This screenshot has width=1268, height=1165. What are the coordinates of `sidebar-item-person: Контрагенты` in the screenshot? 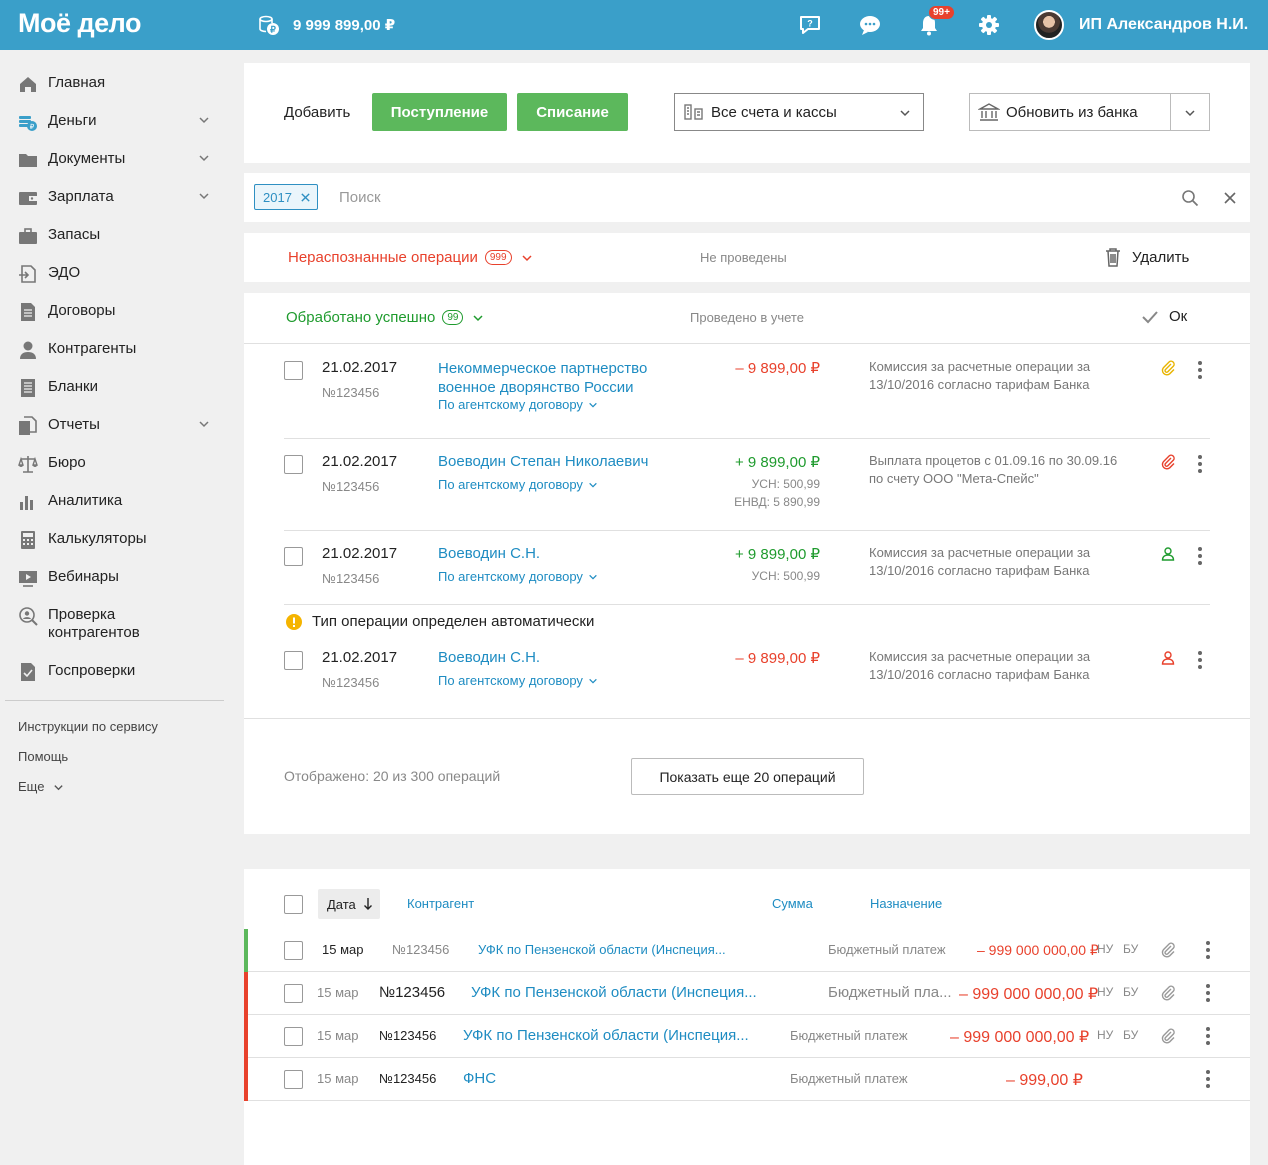 It's located at (118, 350).